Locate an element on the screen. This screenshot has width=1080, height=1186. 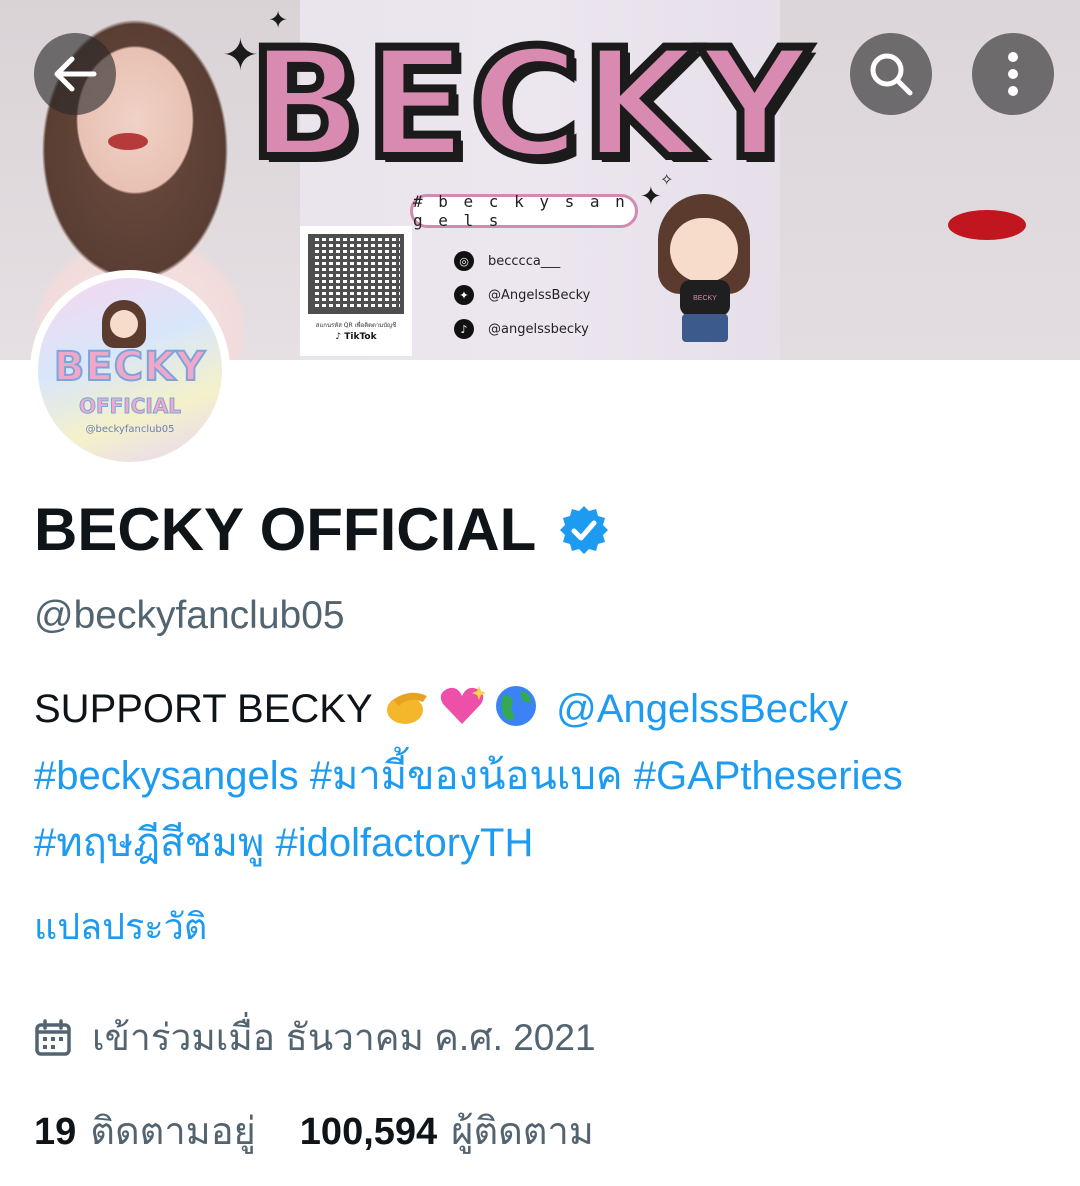
back-arrow-icon is located at coordinates (75, 74).